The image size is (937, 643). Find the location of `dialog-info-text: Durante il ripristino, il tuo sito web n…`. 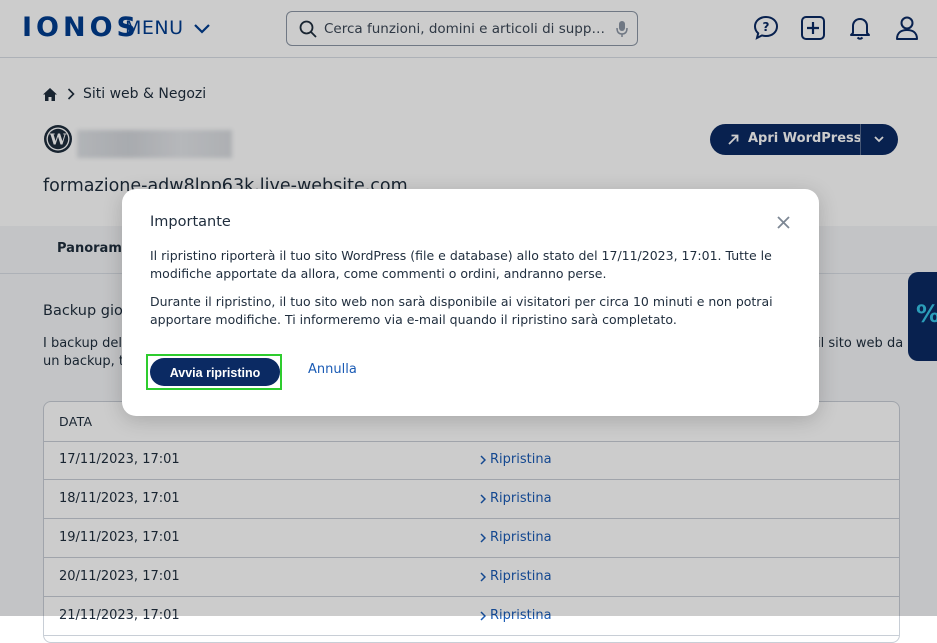

dialog-info-text: Durante il ripristino, il tuo sito web n… is located at coordinates (461, 310).